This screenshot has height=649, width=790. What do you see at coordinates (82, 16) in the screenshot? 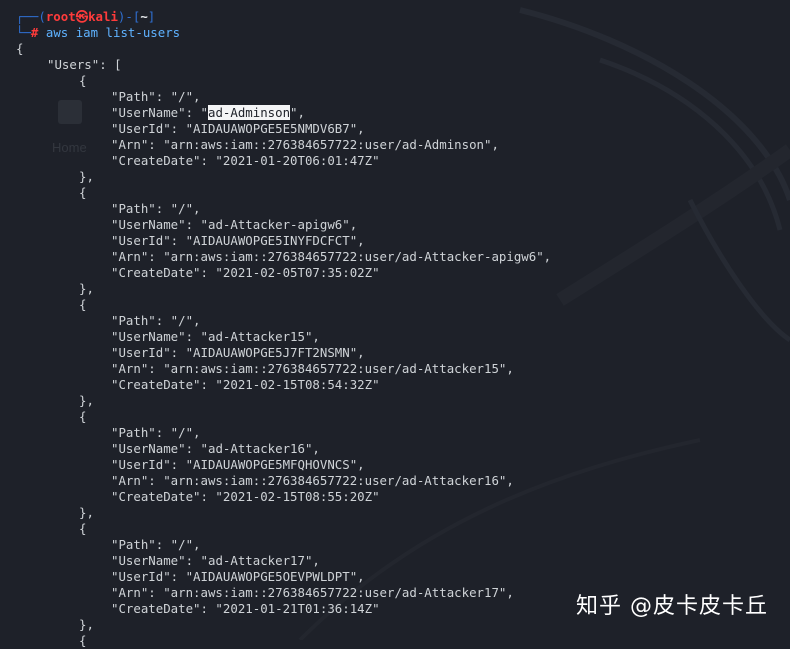
I see `prompt-at-symbol: ㉿` at bounding box center [82, 16].